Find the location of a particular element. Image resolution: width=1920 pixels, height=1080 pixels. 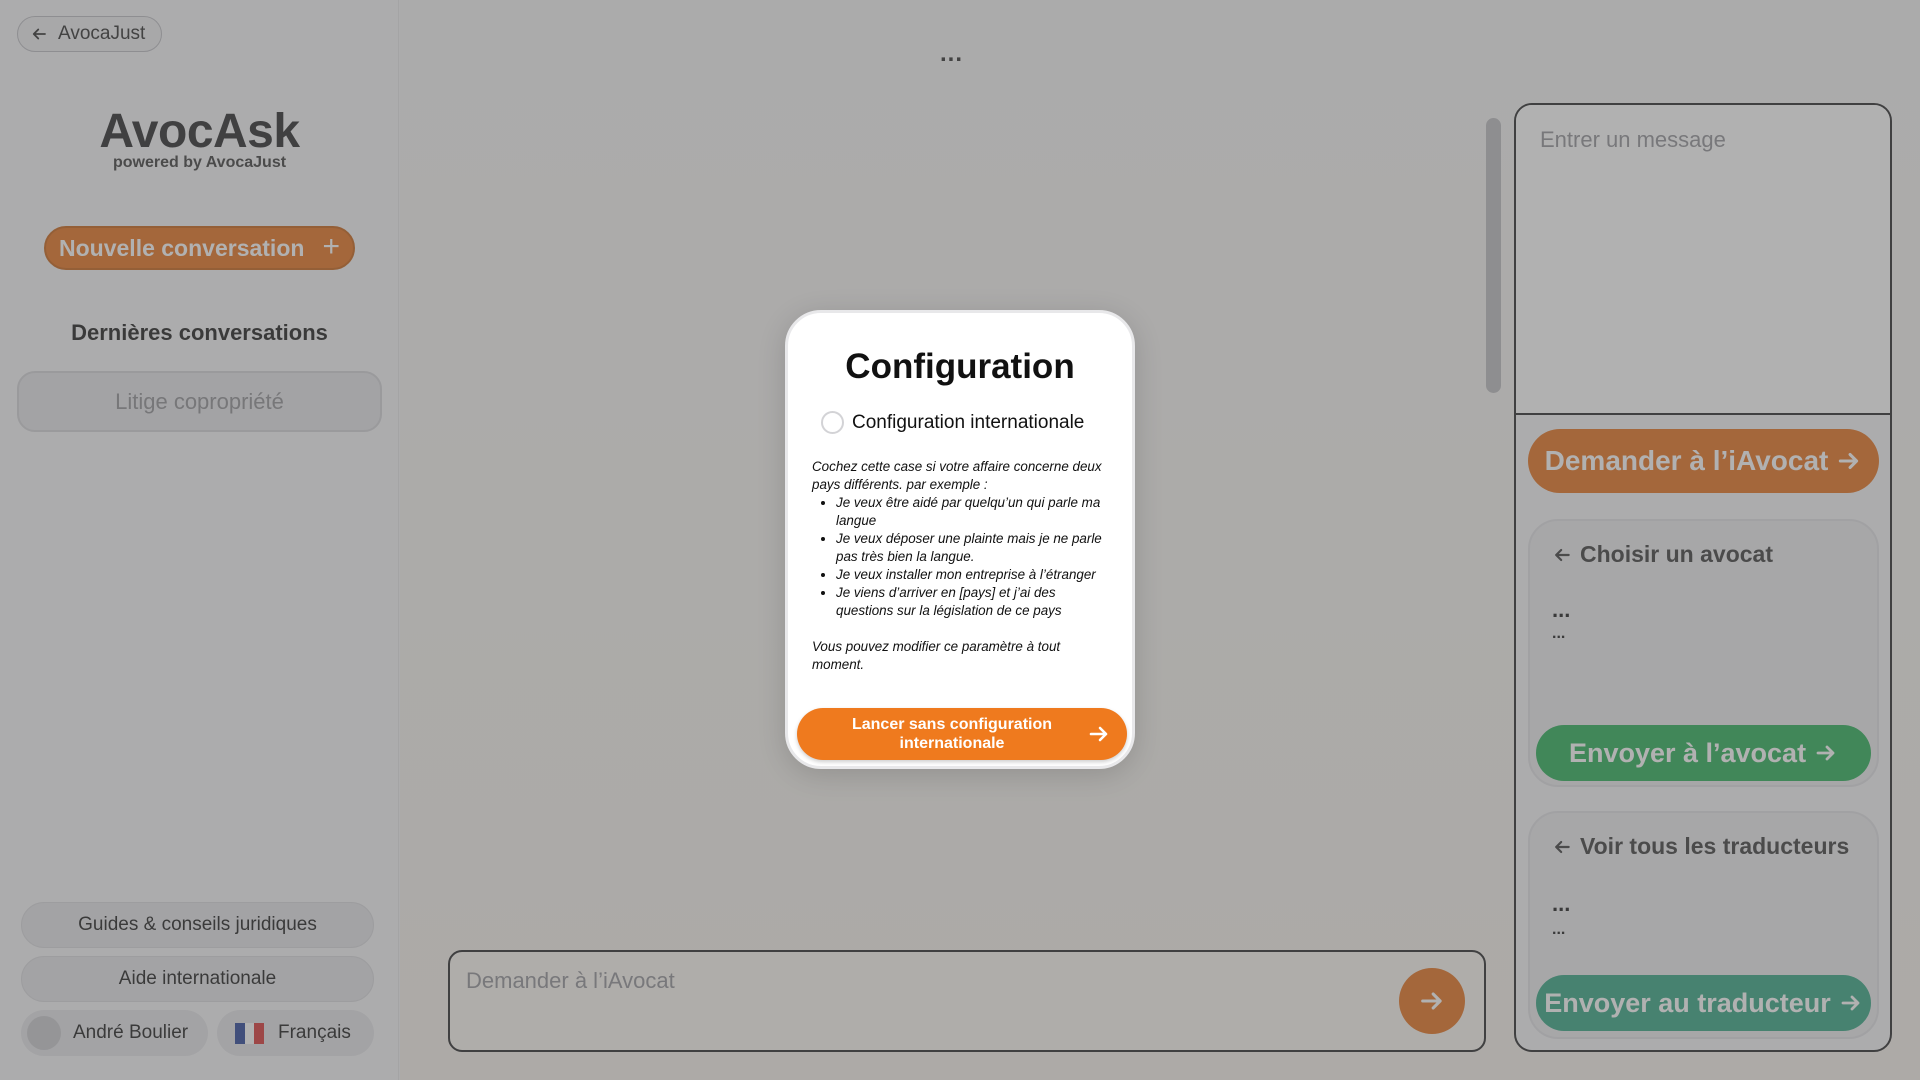

checkbox-label: Configuration internationale is located at coordinates (968, 422).